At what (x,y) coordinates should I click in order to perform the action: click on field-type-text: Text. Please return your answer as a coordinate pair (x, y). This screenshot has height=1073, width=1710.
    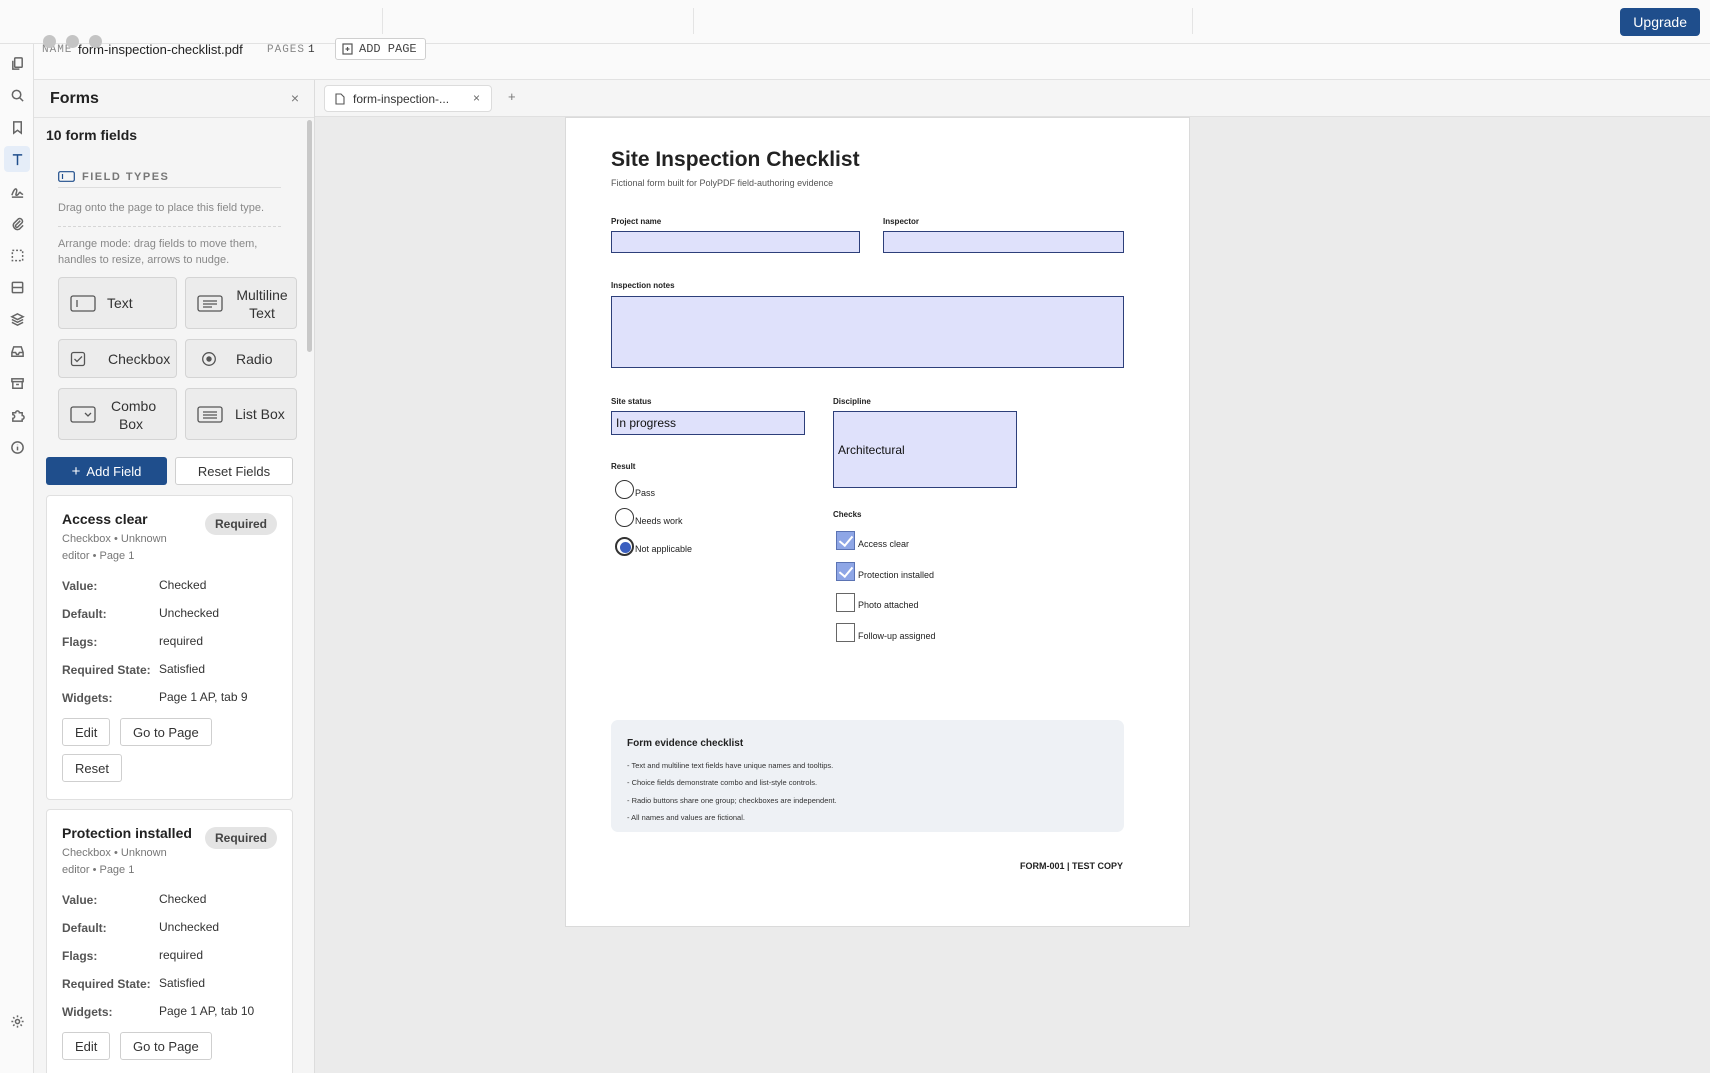
    Looking at the image, I should click on (117, 303).